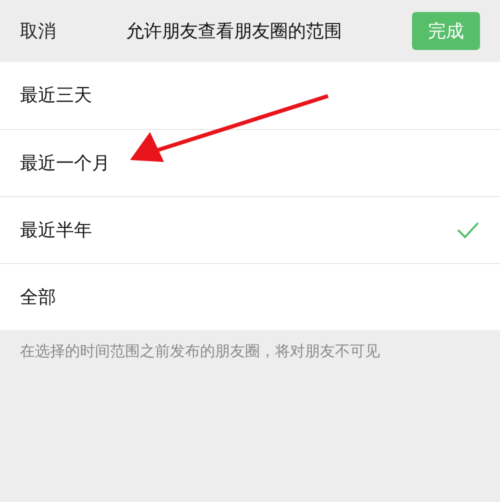  What do you see at coordinates (250, 229) in the screenshot?
I see `option-row: 最近半年` at bounding box center [250, 229].